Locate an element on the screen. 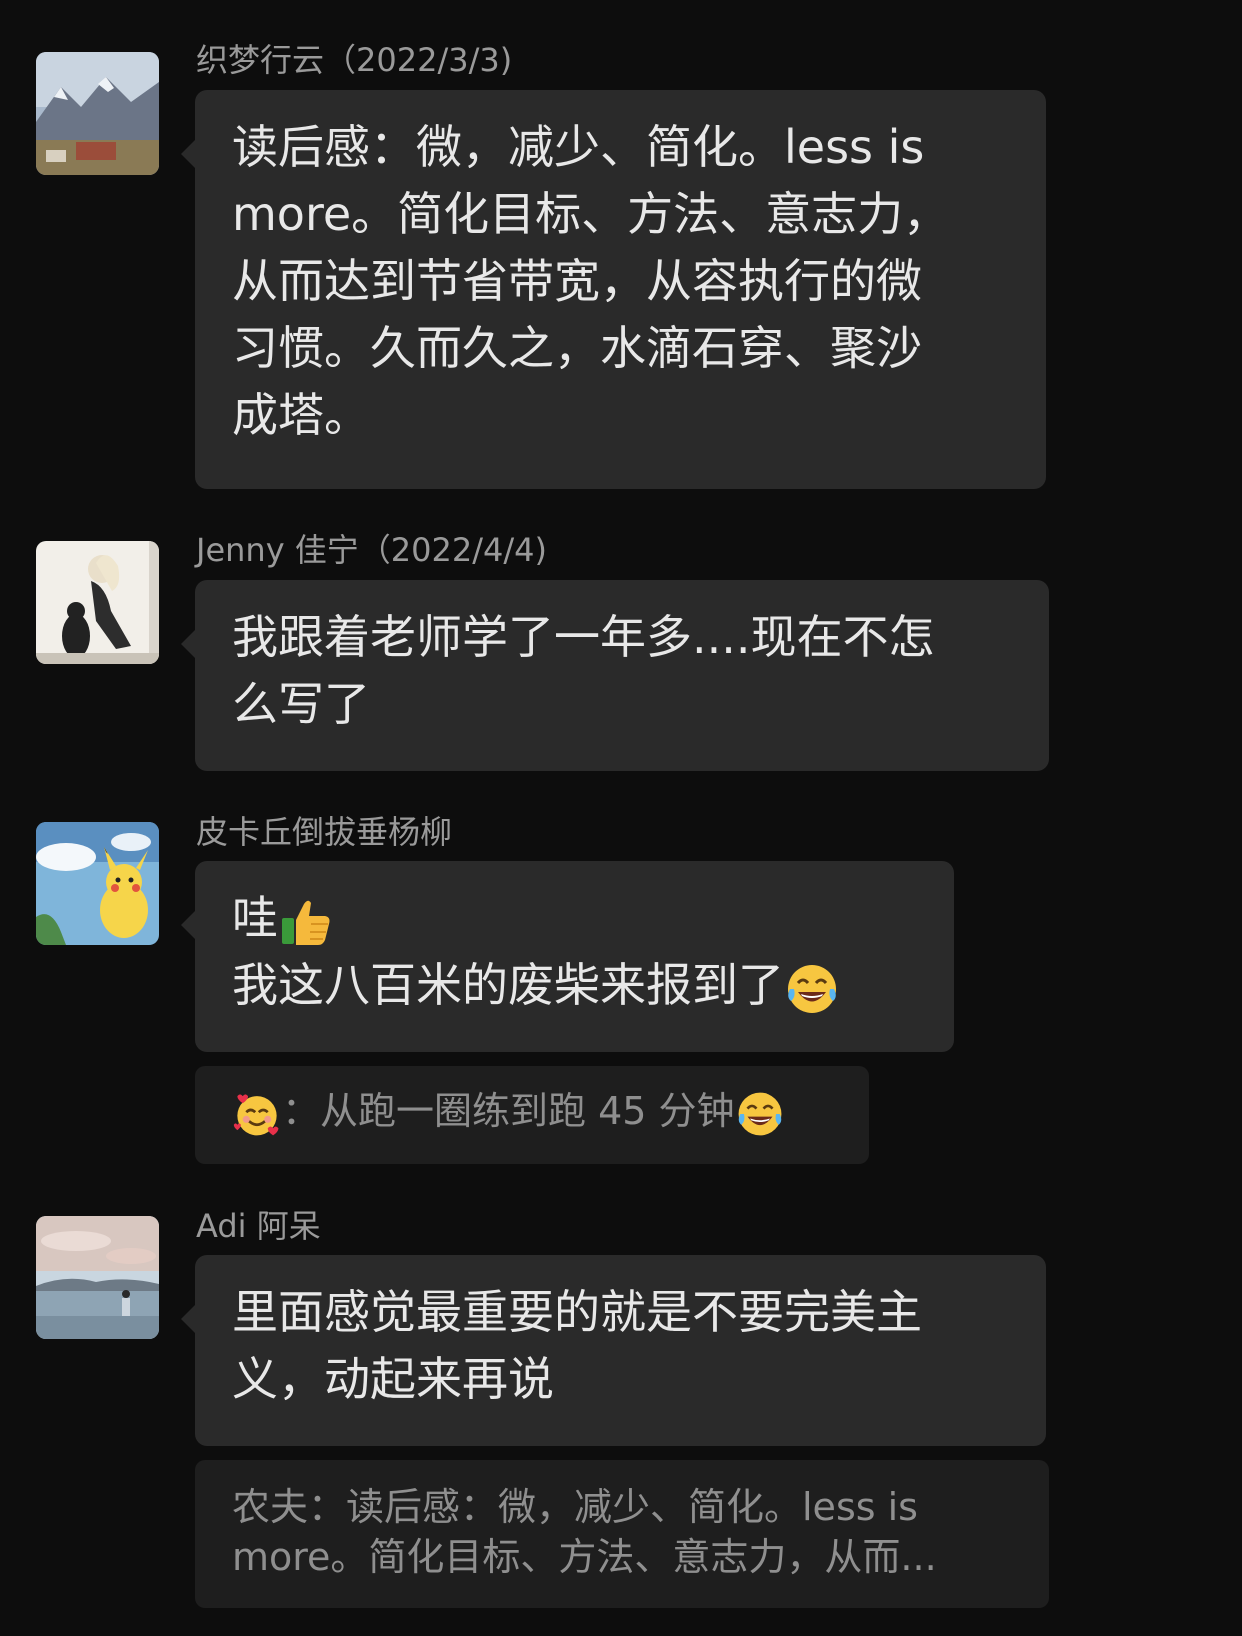 This screenshot has width=1242, height=1636. message-text: 读后感：微，减少、简化。less is is located at coordinates (578, 147).